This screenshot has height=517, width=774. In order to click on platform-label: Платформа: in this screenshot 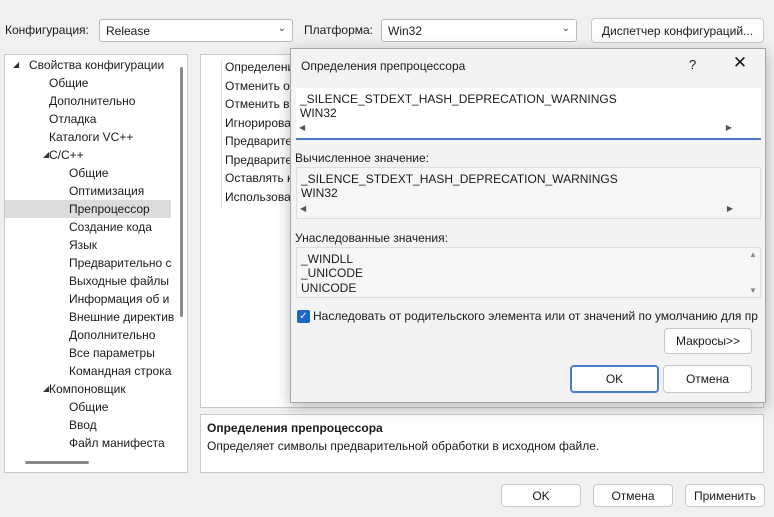, I will do `click(339, 30)`.